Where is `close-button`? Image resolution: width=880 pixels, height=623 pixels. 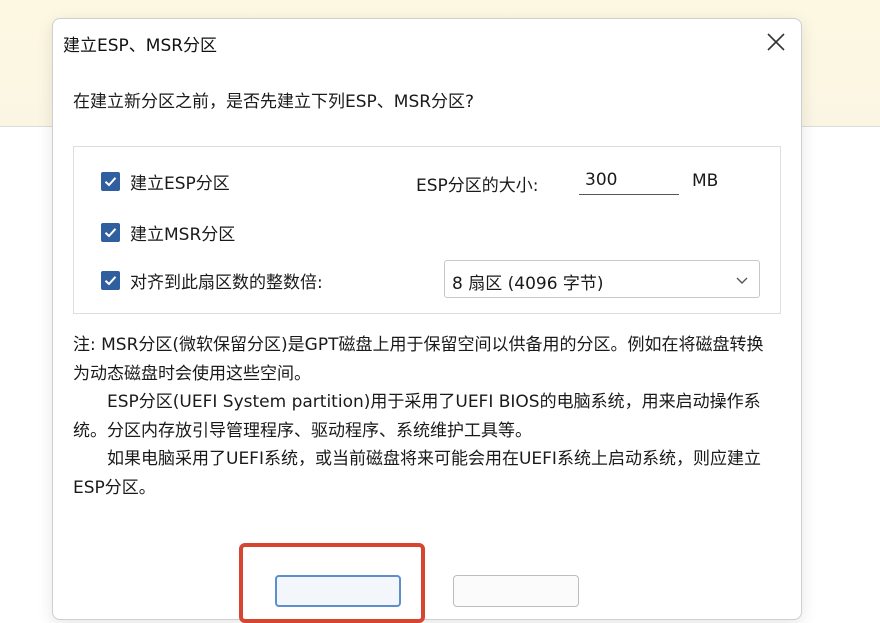 close-button is located at coordinates (776, 42).